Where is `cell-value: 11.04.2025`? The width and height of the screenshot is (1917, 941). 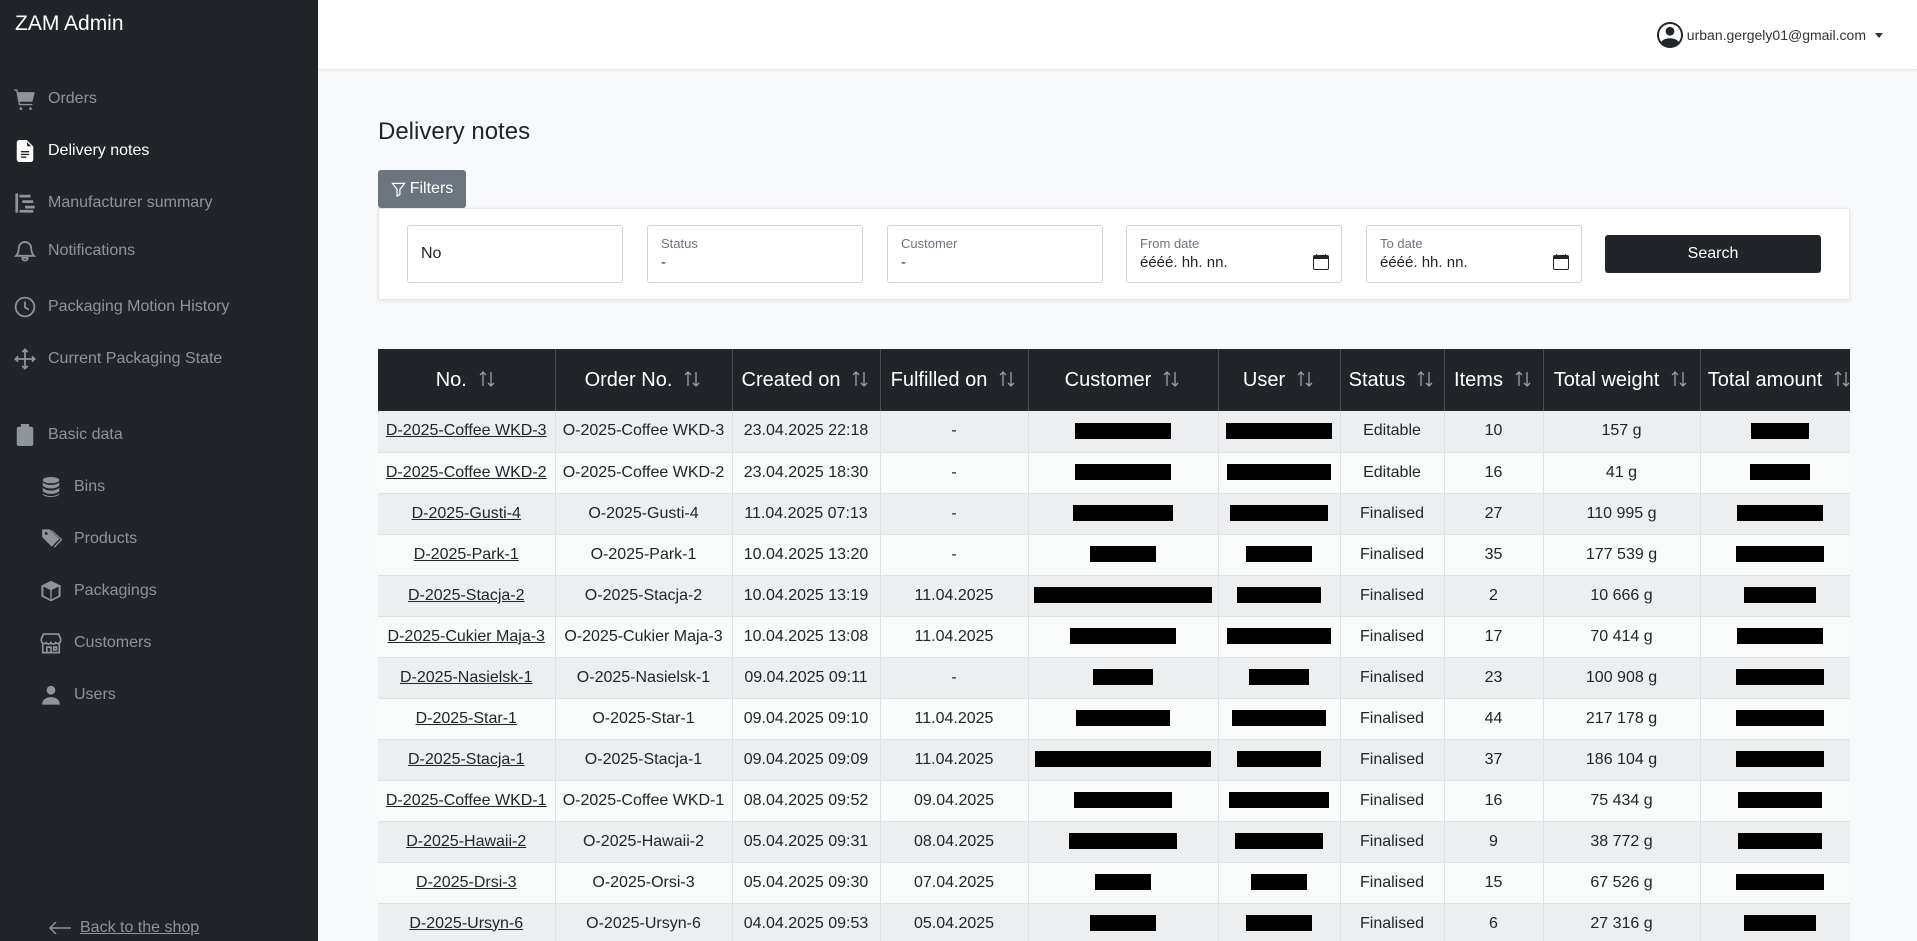 cell-value: 11.04.2025 is located at coordinates (954, 636).